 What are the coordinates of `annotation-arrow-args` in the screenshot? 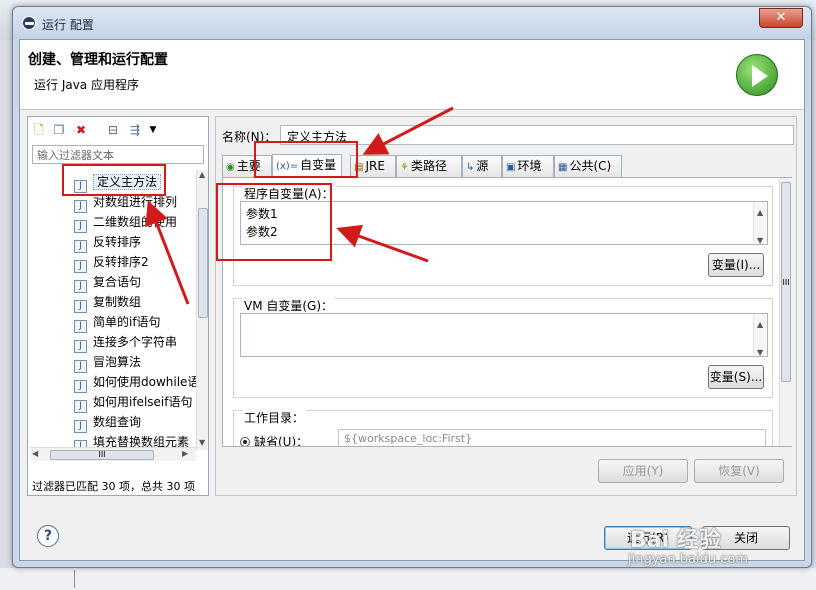 It's located at (382, 243).